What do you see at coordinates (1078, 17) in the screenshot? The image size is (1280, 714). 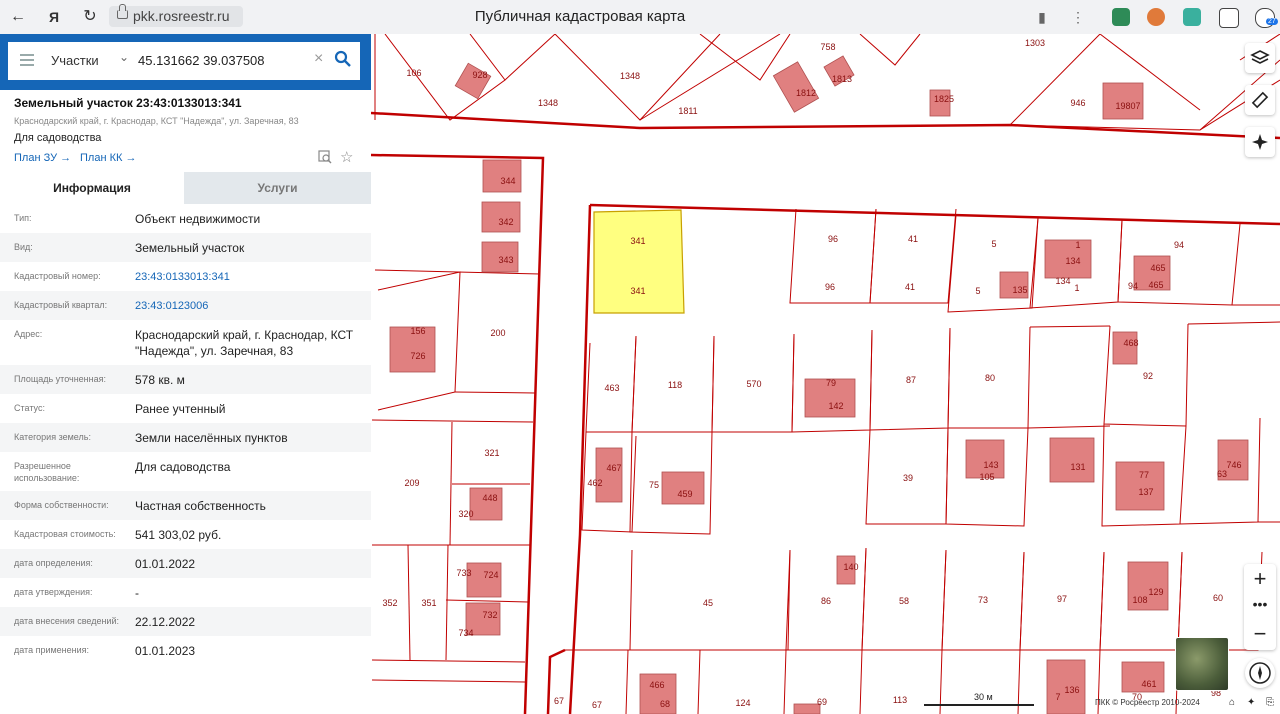 I see `menu-dots-icon: ⋮` at bounding box center [1078, 17].